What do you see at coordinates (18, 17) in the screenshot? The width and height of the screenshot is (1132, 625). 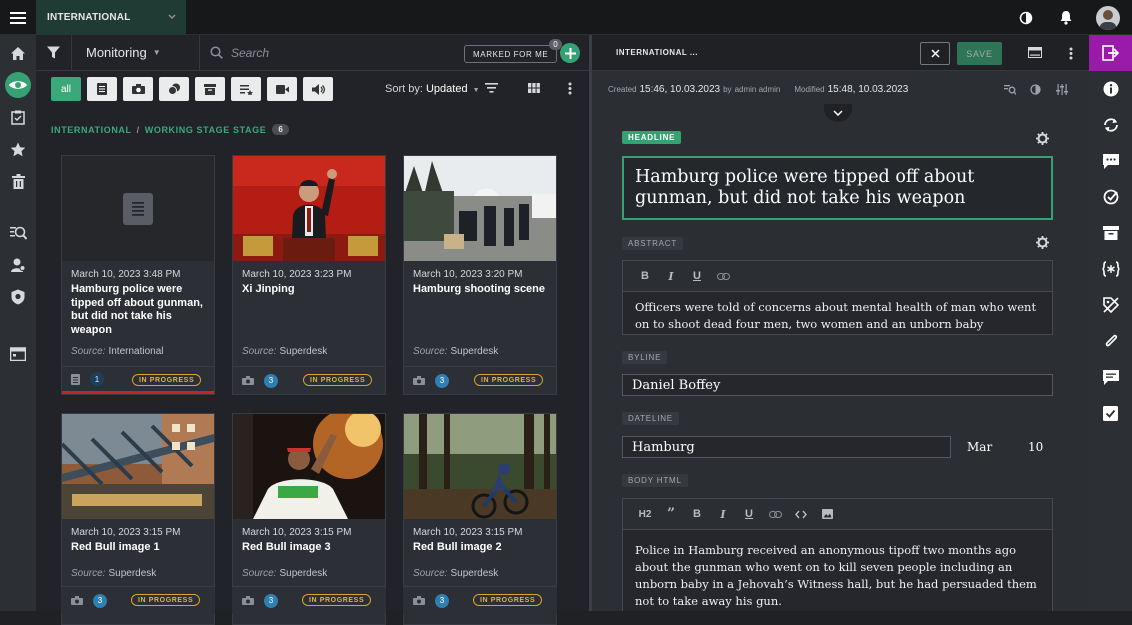 I see `menu-icon` at bounding box center [18, 17].